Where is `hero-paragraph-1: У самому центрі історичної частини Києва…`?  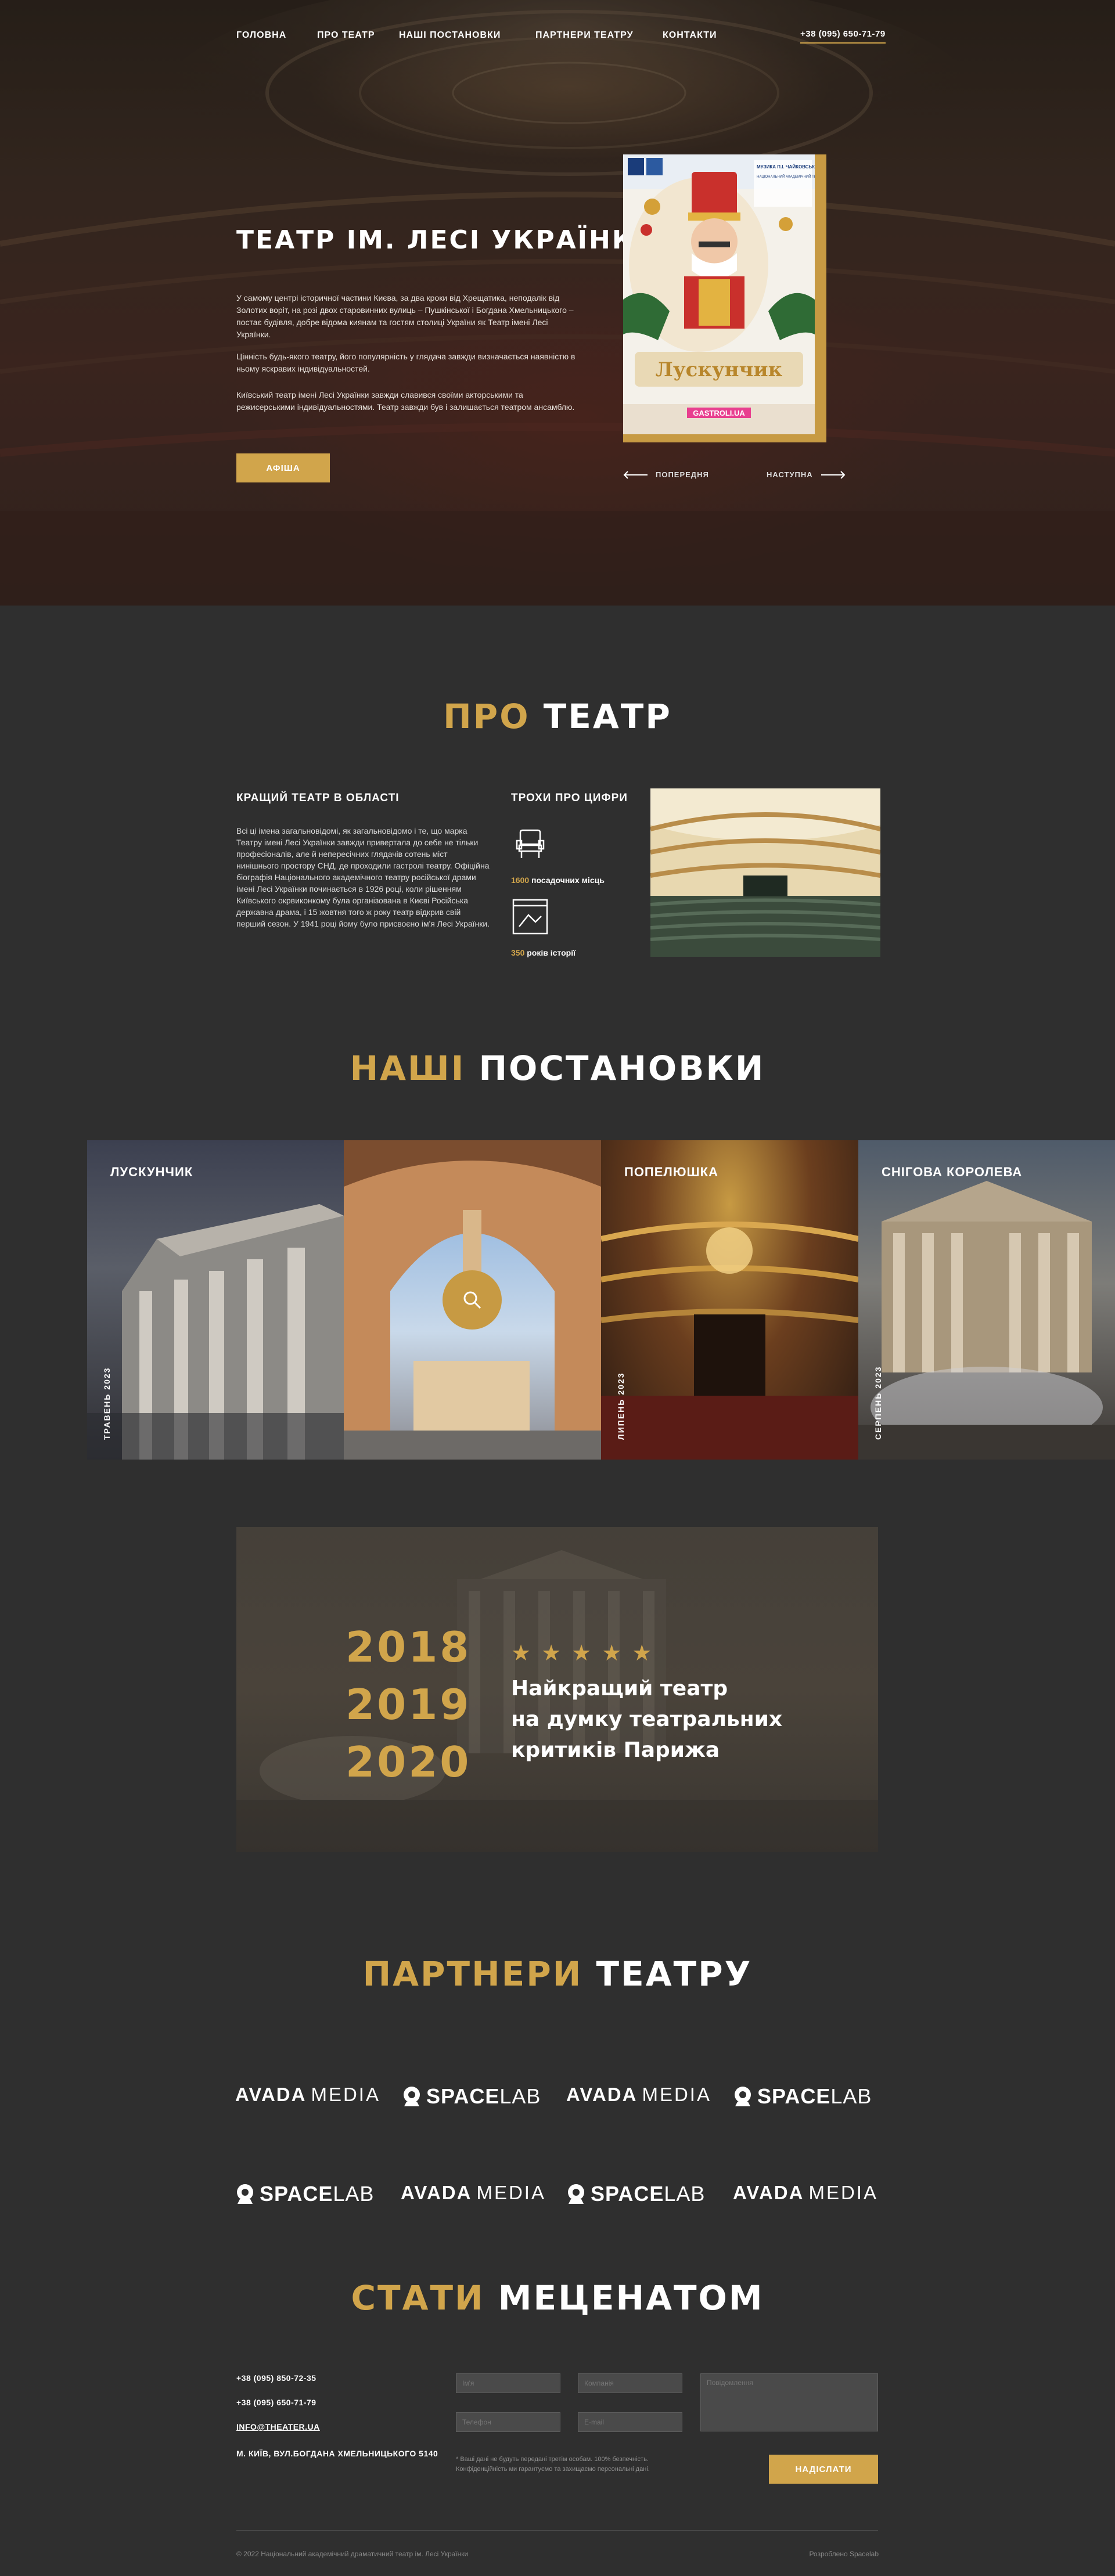 hero-paragraph-1: У самому центрі історичної частини Києва… is located at coordinates (405, 316).